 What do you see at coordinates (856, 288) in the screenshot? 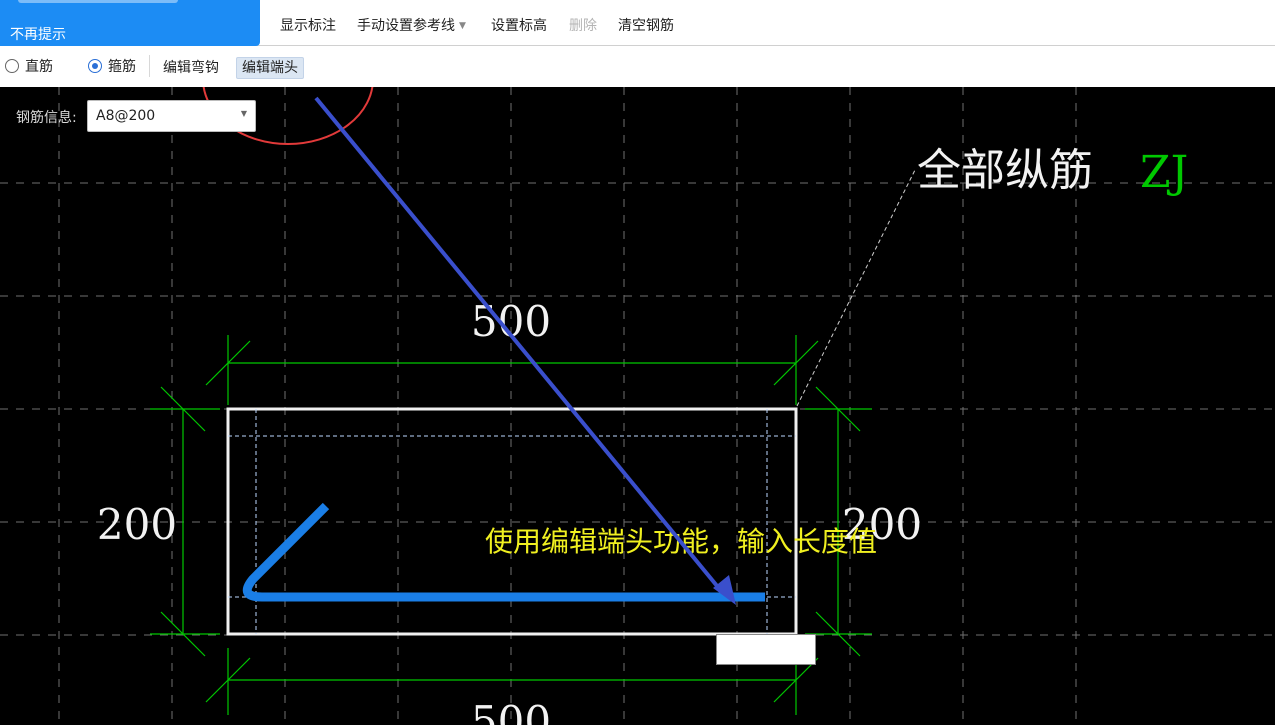
I see `leader-line` at bounding box center [856, 288].